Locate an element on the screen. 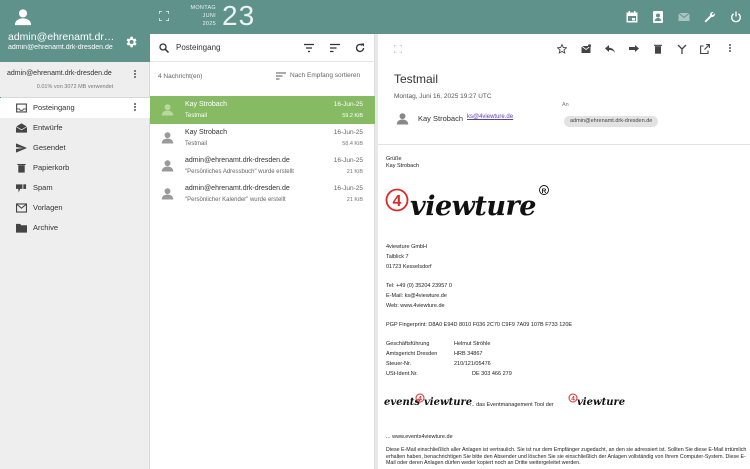 The width and height of the screenshot is (750, 469). account-row: admin@ehrenamt.drk-dresden.de is located at coordinates (75, 75).